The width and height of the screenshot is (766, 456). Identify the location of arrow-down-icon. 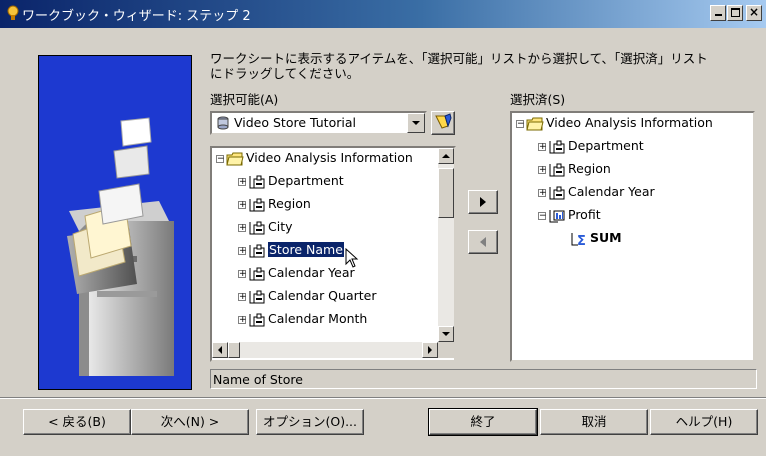
(446, 334).